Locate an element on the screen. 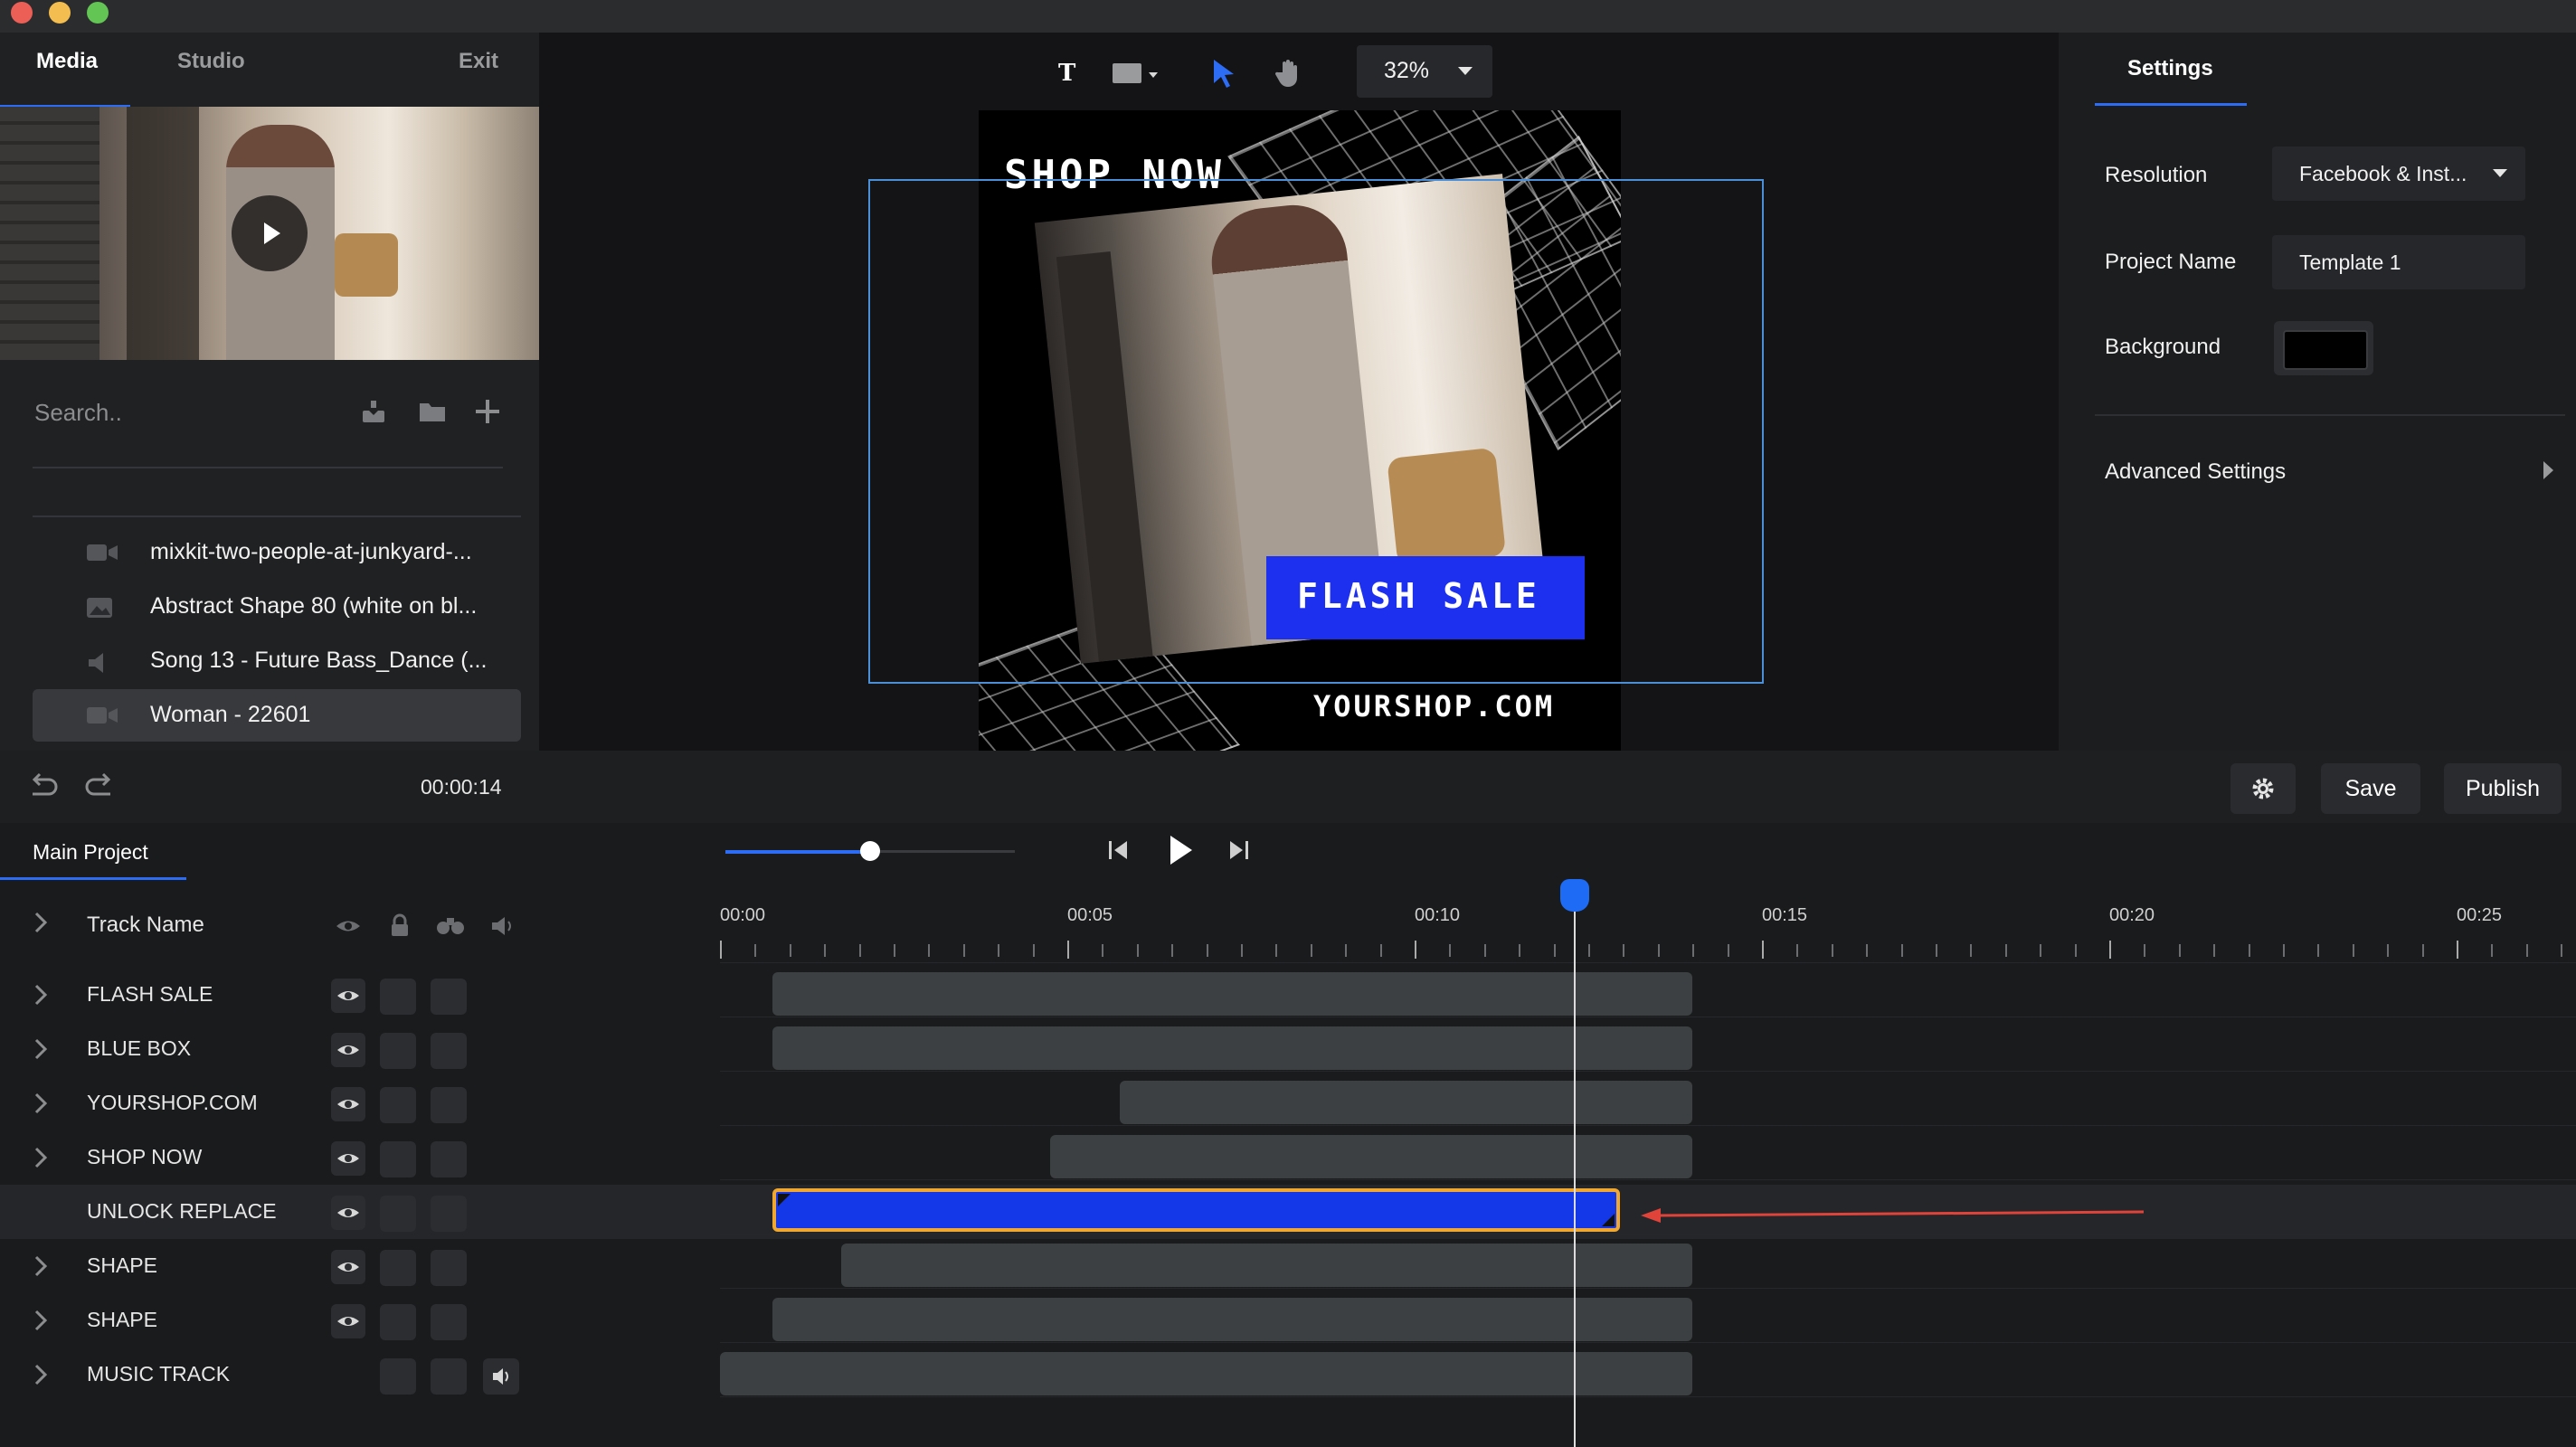  mute-toggle is located at coordinates (501, 1376).